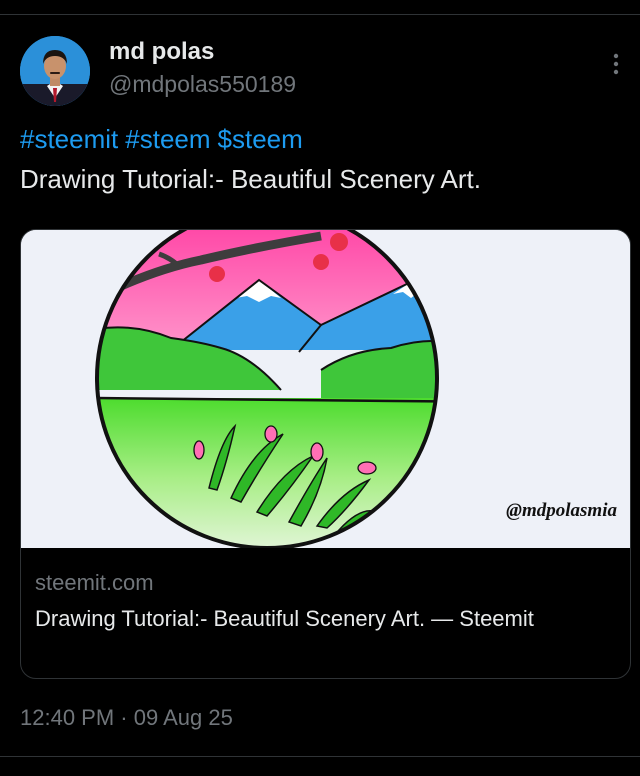 The image size is (640, 776). Describe the element at coordinates (561, 510) in the screenshot. I see `image-watermark: @mdpolasmia` at that location.